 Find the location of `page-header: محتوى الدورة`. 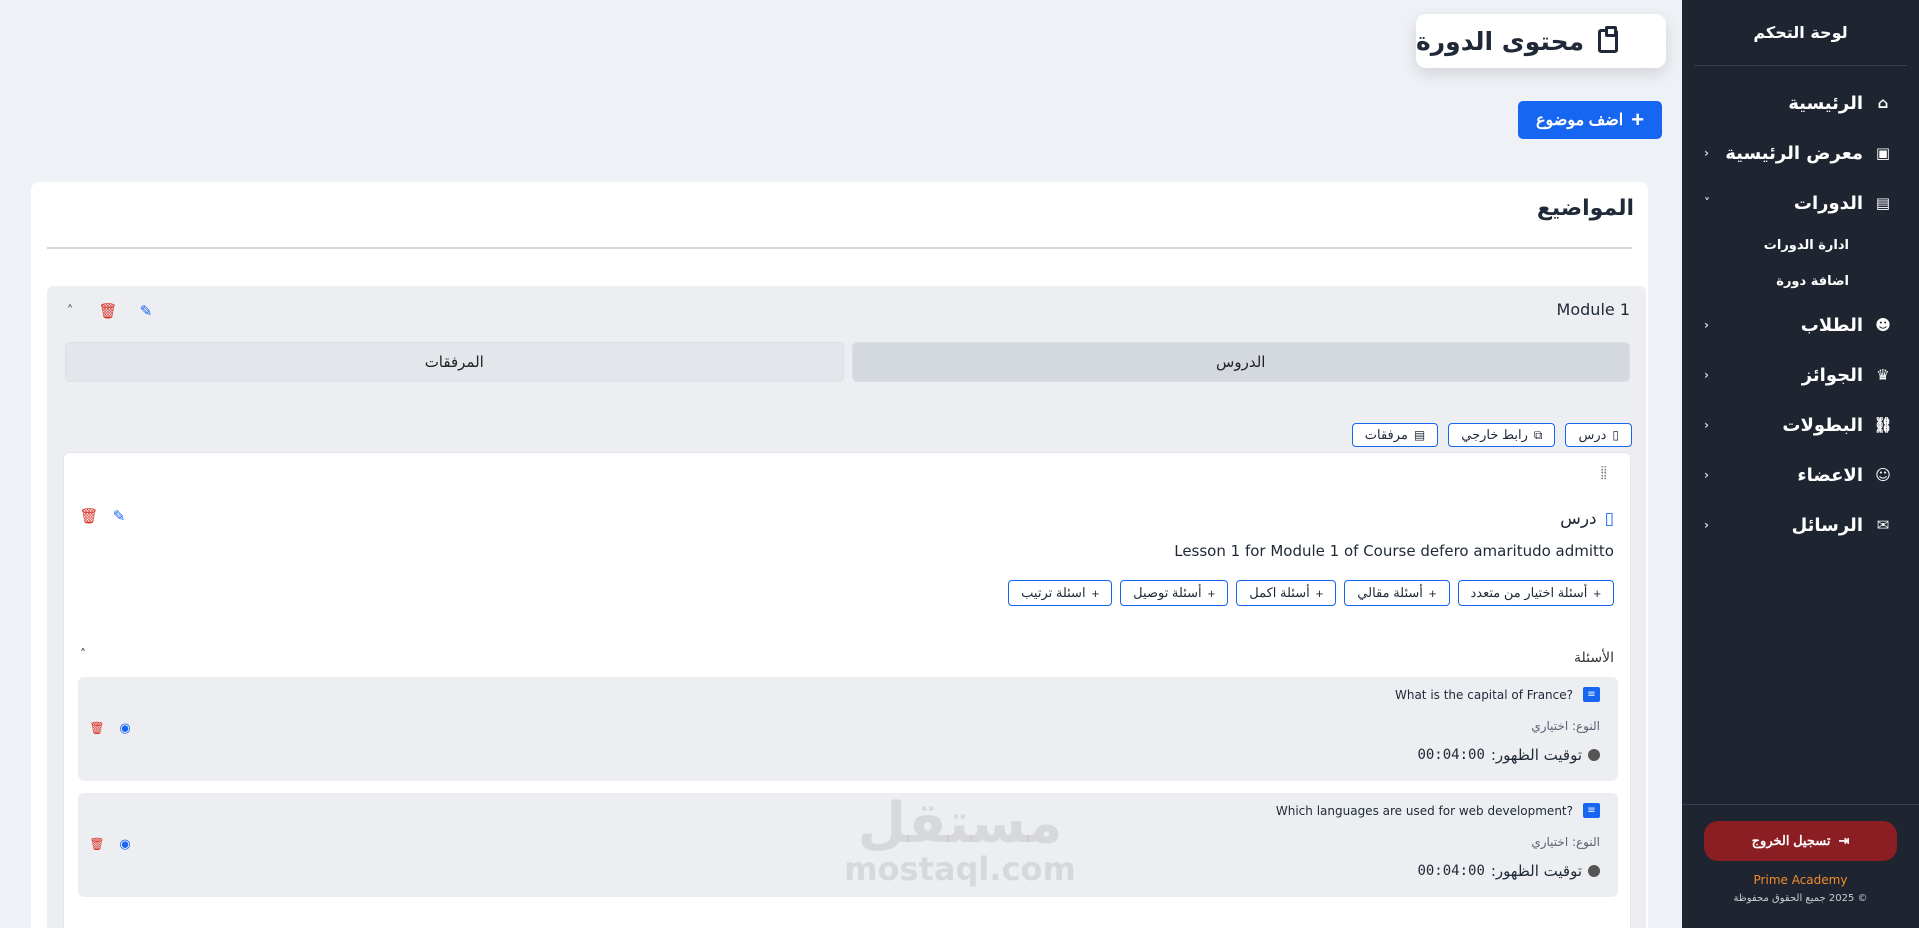

page-header: محتوى الدورة is located at coordinates (1541, 41).